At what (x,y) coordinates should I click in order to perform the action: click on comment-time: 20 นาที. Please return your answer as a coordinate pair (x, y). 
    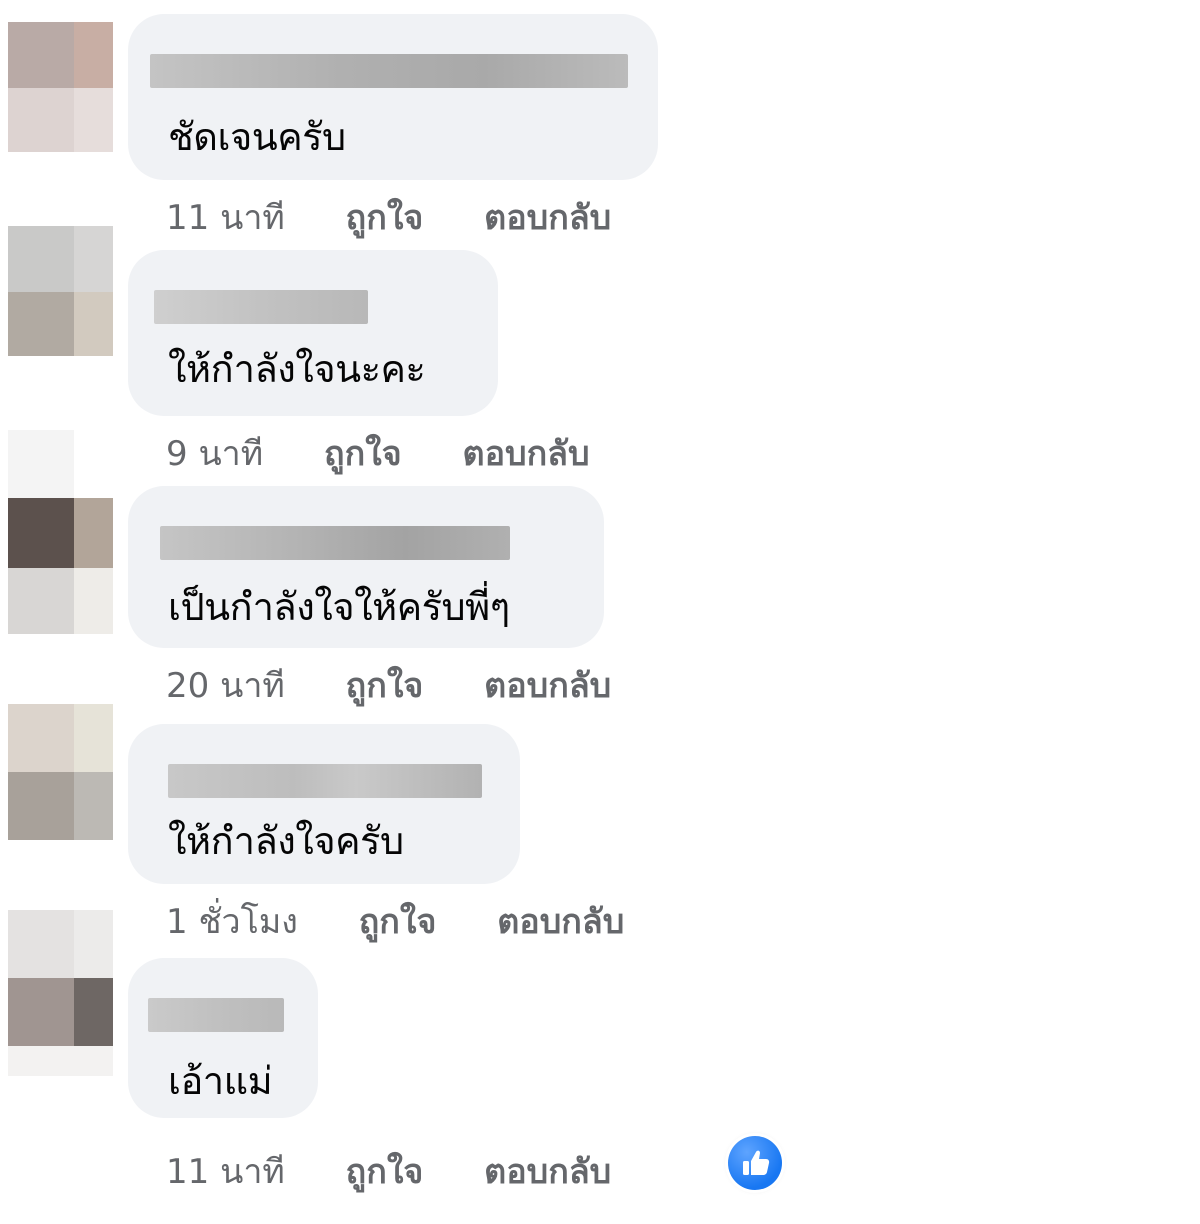
    Looking at the image, I should click on (225, 685).